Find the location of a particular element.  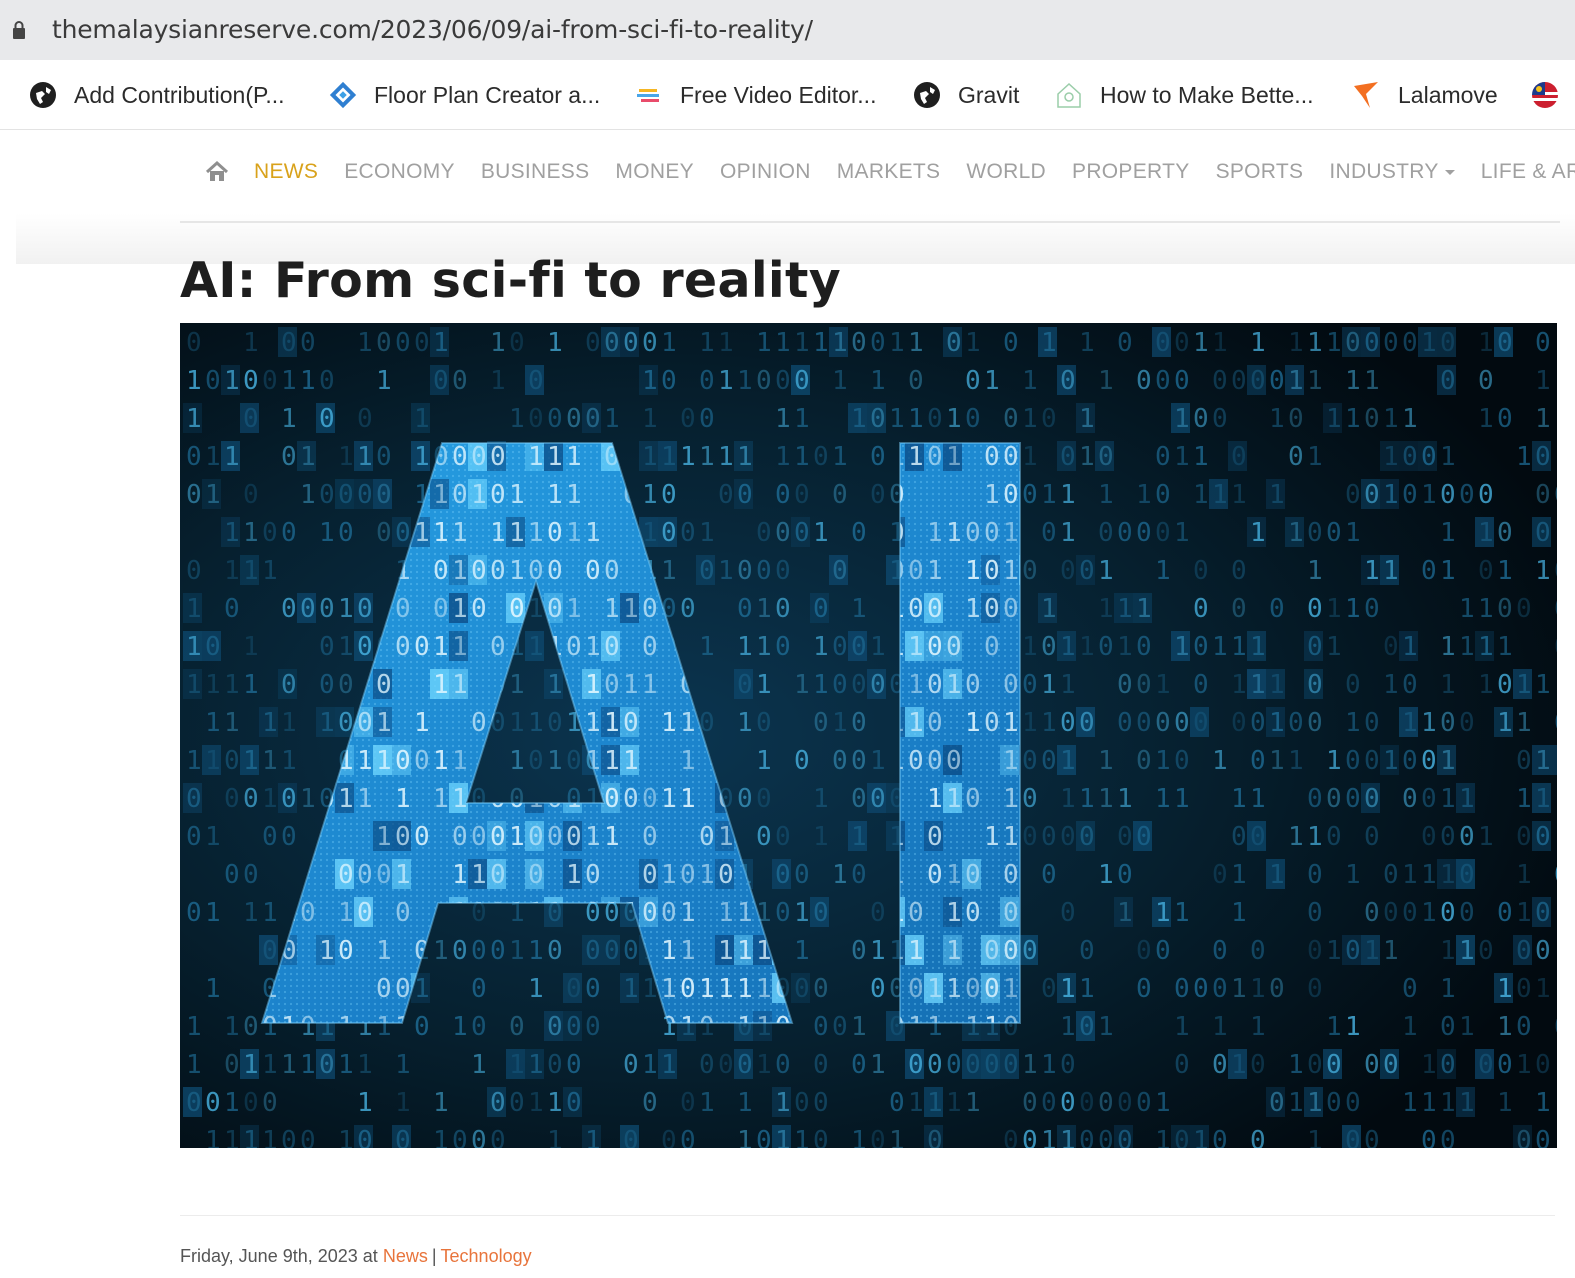

lock-icon is located at coordinates (19, 30).